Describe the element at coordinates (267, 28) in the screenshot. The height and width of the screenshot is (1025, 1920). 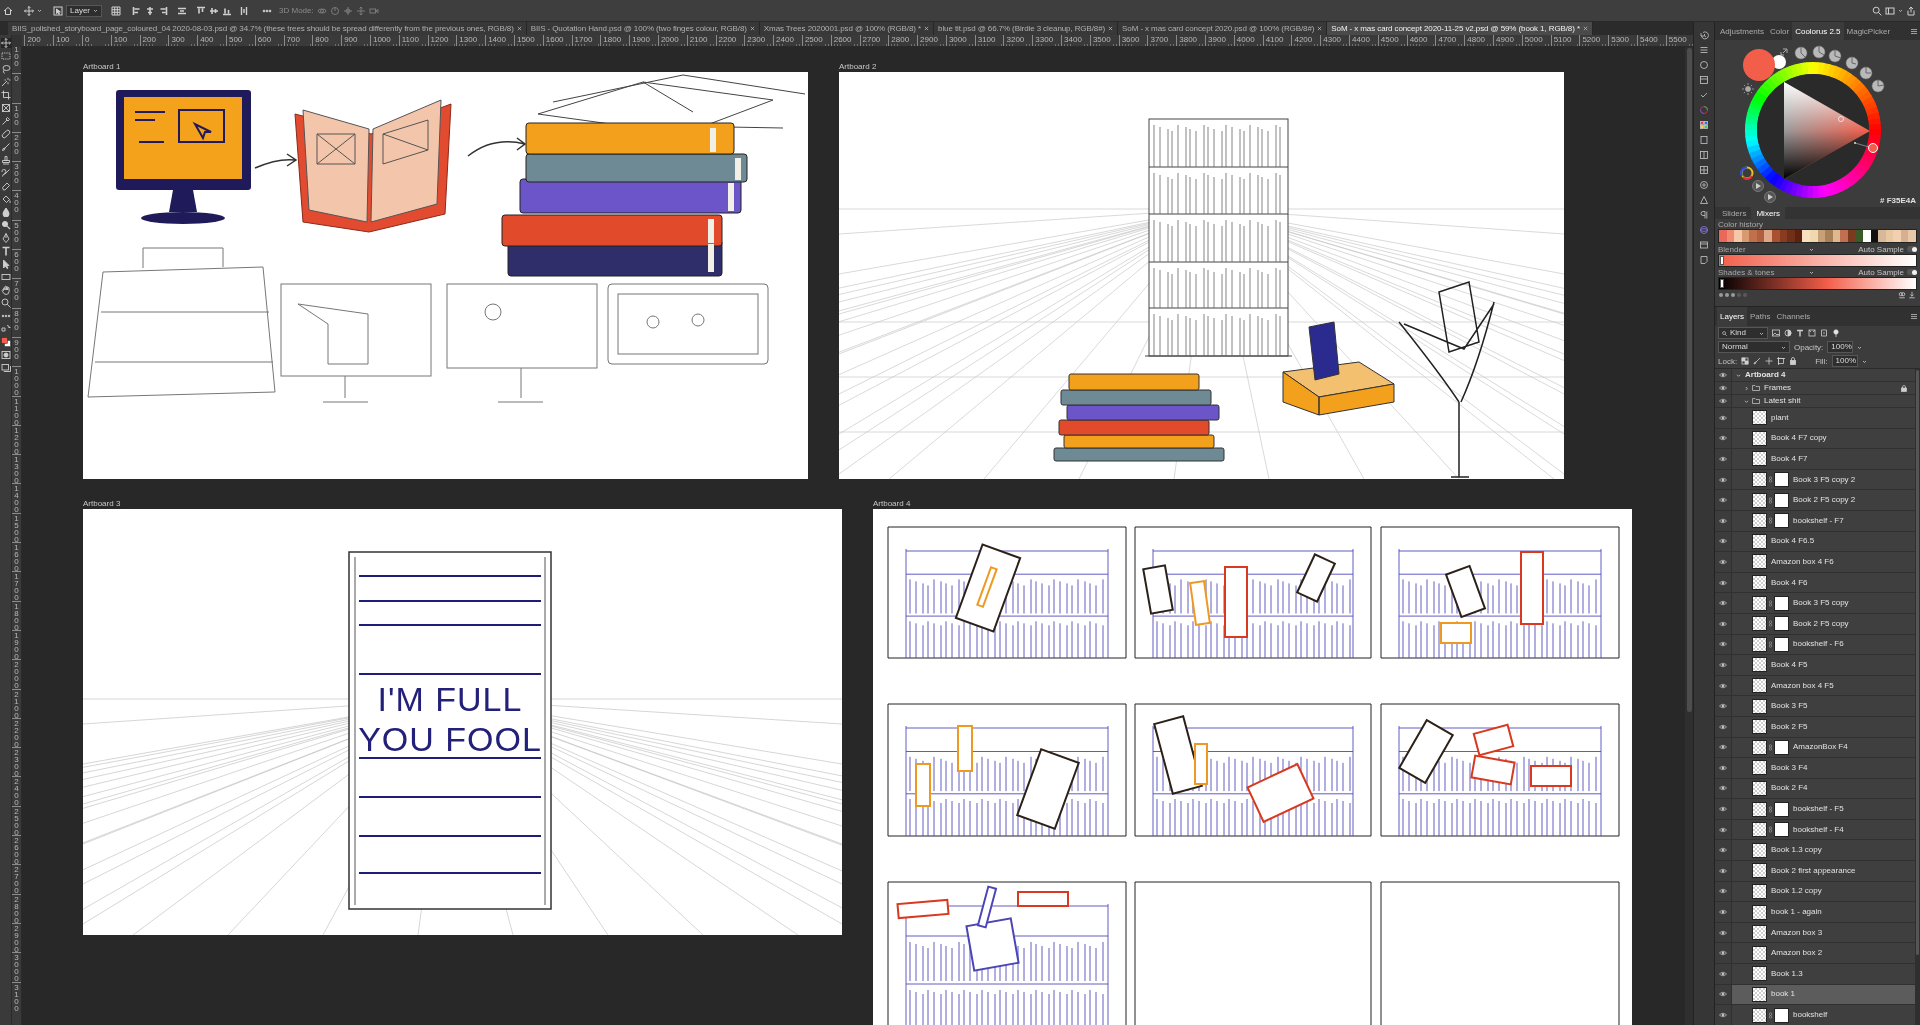
I see `document-tab: BIIS_polished_storyboard_page_coloured_04 2020-08-03.psd @ 34.7% (these trees should be spread differently from the previous ones, RGB/8)` at that location.